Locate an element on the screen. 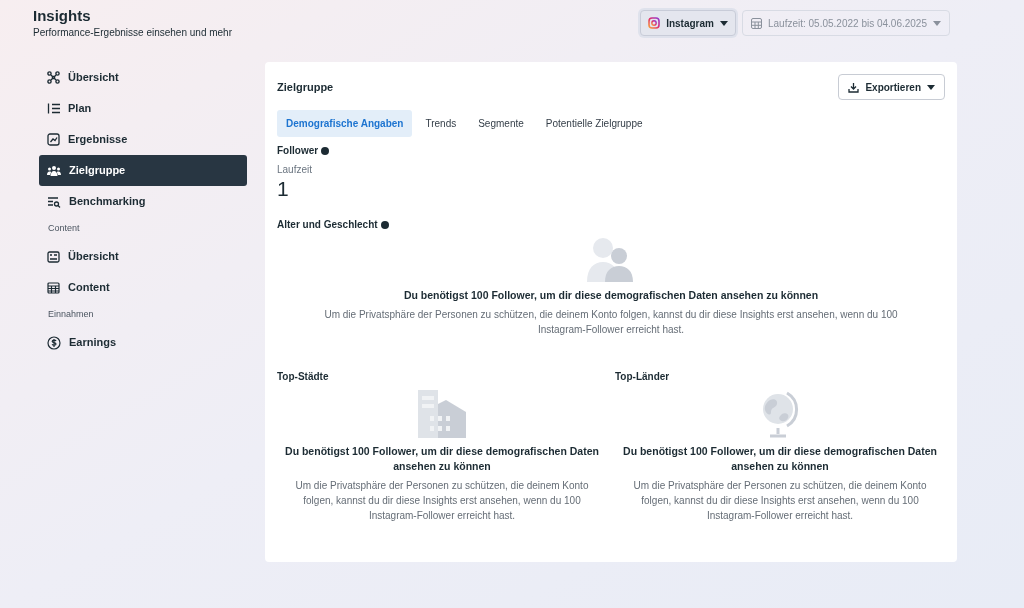 This screenshot has height=608, width=1024. chart-icon is located at coordinates (53, 139).